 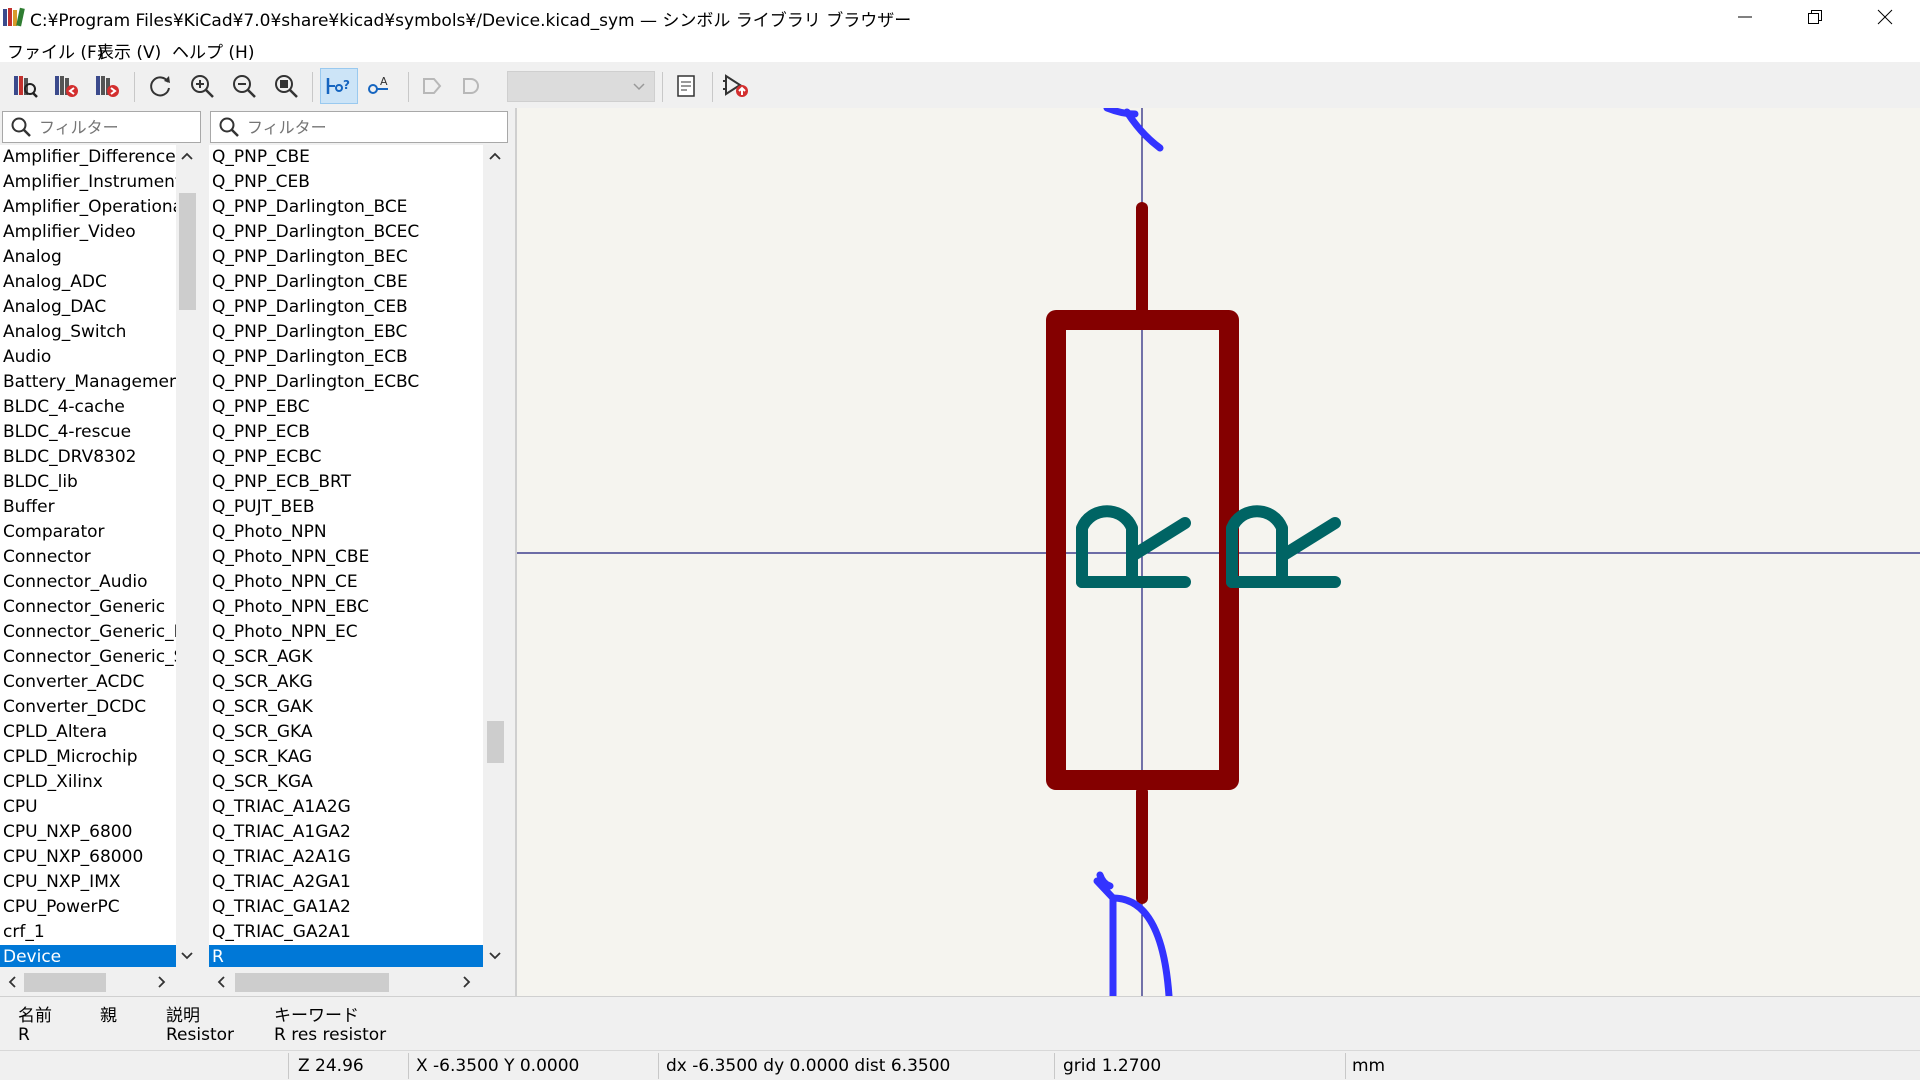 I want to click on library-list-item: BLDC_4-rescue, so click(x=88, y=432).